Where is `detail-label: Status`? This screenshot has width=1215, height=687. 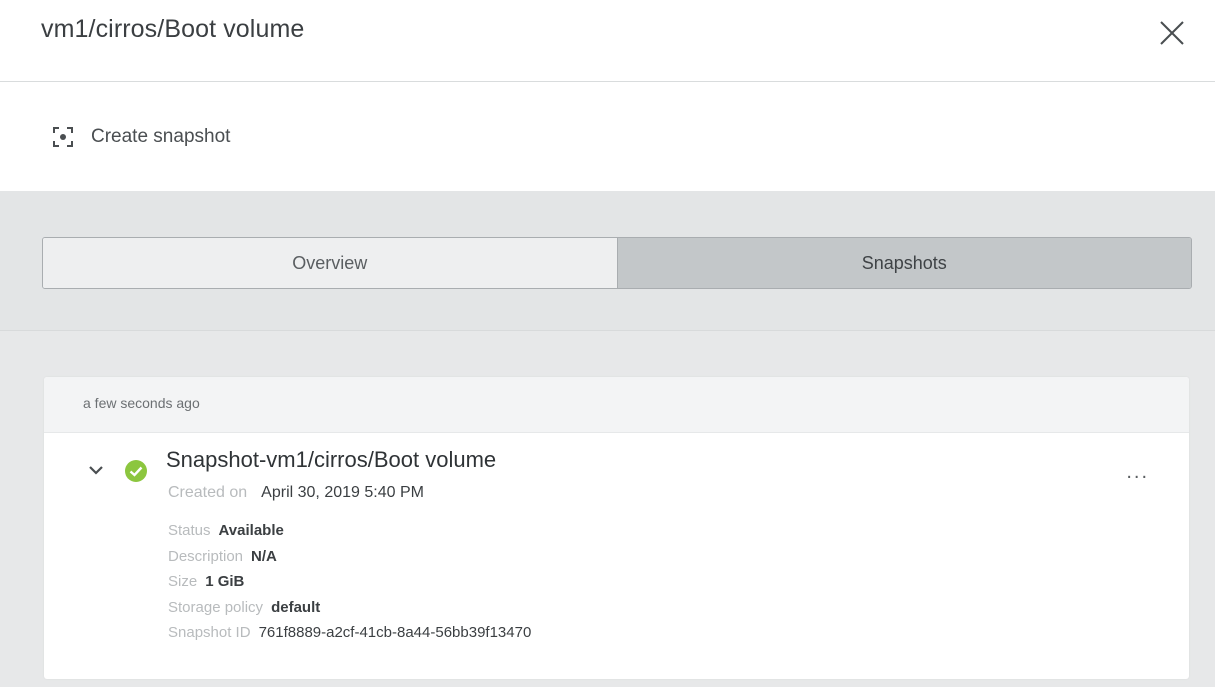 detail-label: Status is located at coordinates (189, 530).